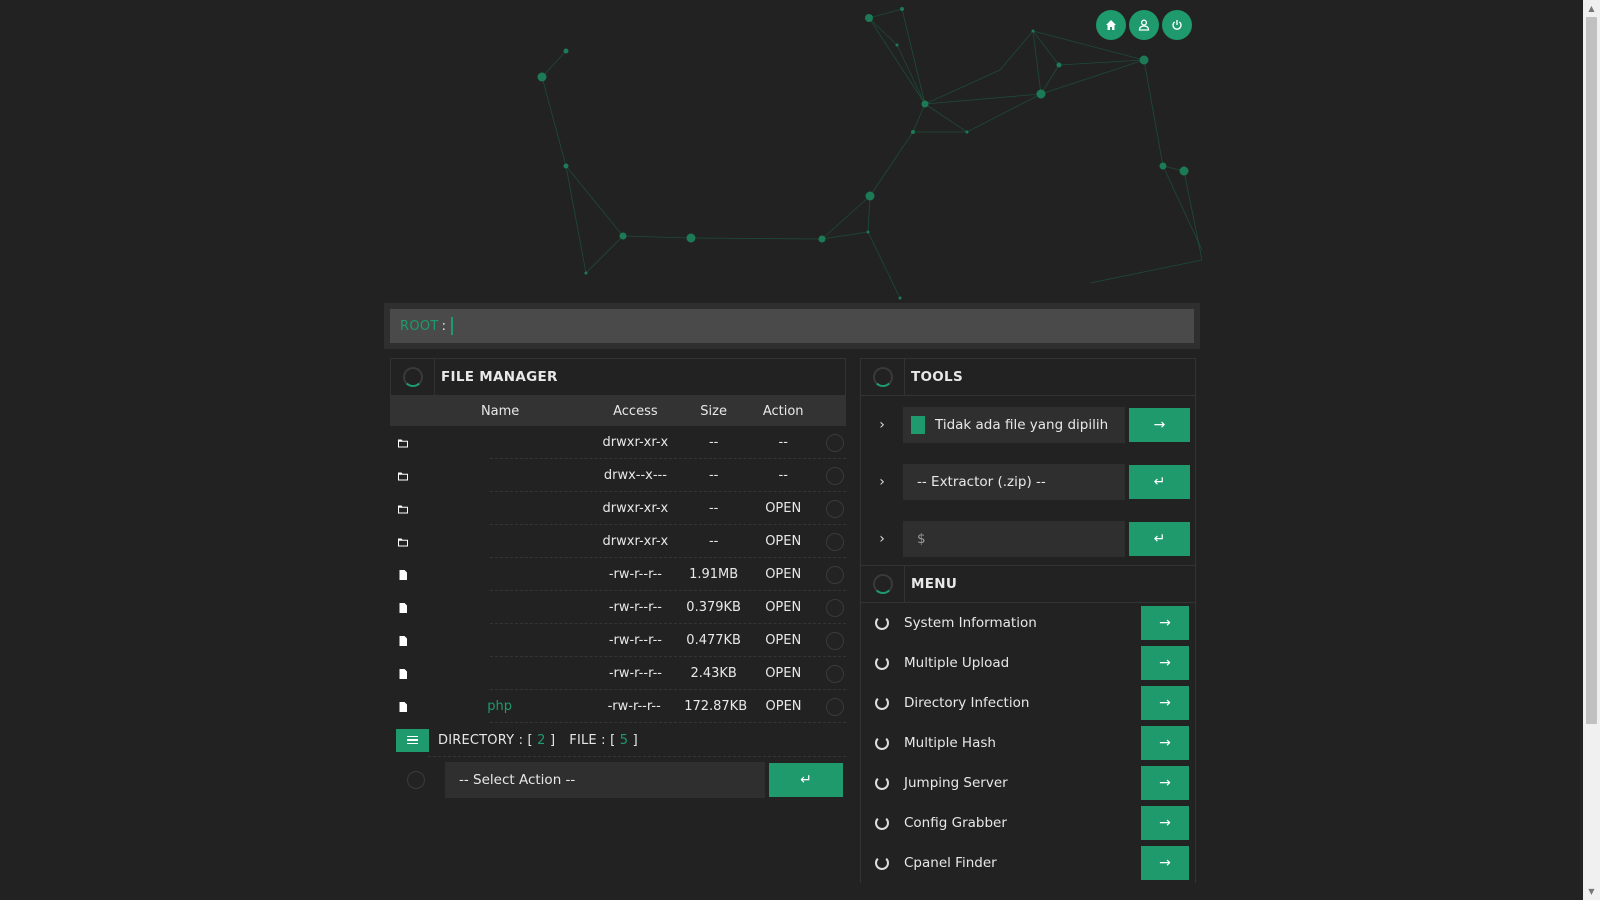  What do you see at coordinates (713, 673) in the screenshot?
I see `file-size: 2.43KB` at bounding box center [713, 673].